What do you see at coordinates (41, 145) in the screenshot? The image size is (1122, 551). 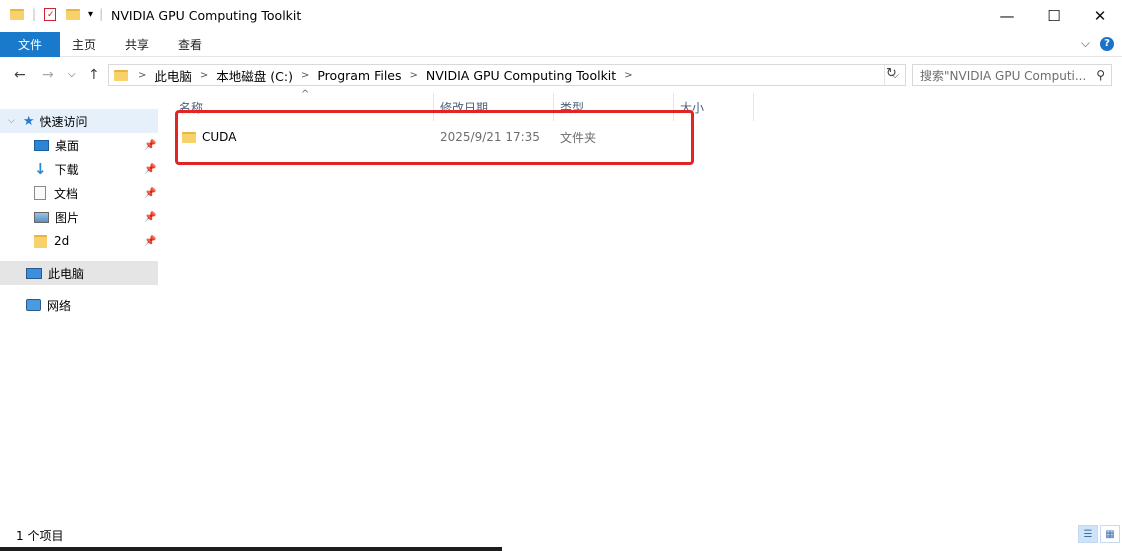 I see `desktop-icon` at bounding box center [41, 145].